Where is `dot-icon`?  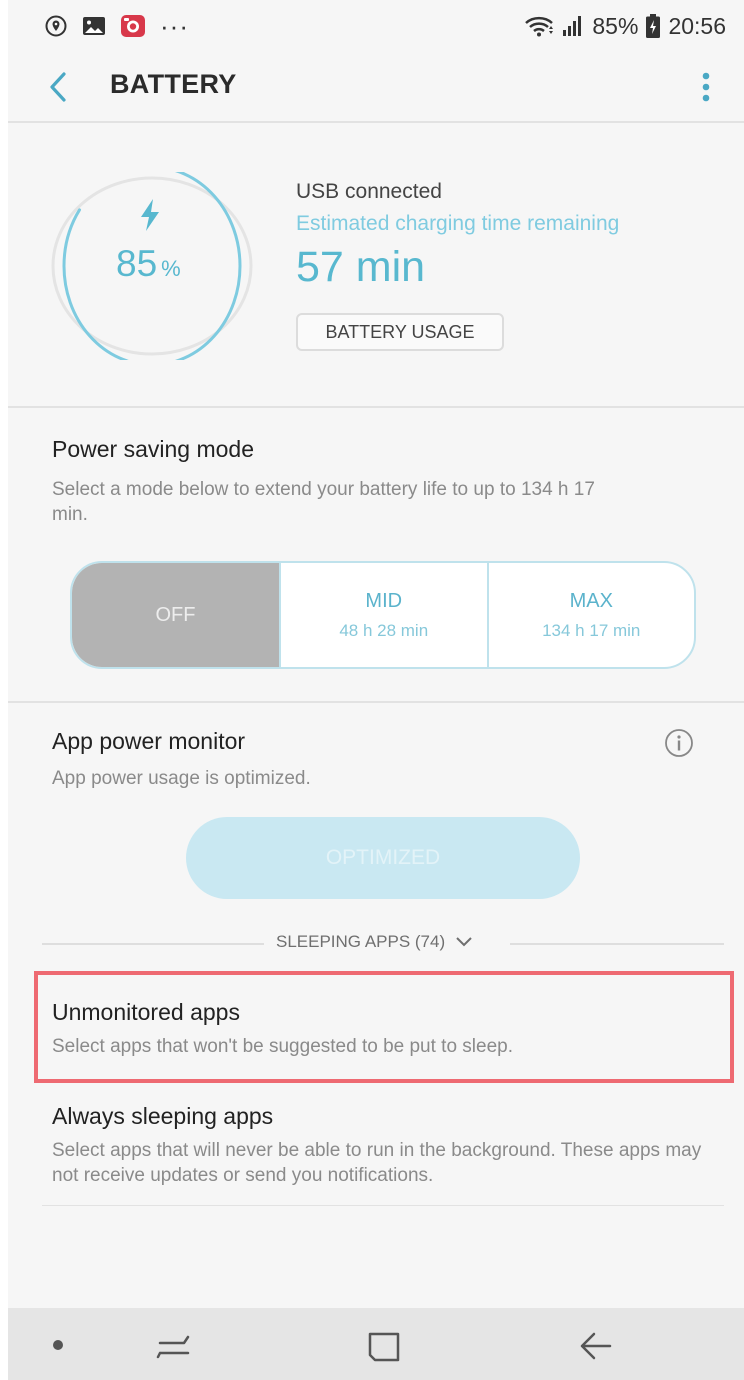
dot-icon is located at coordinates (58, 1345).